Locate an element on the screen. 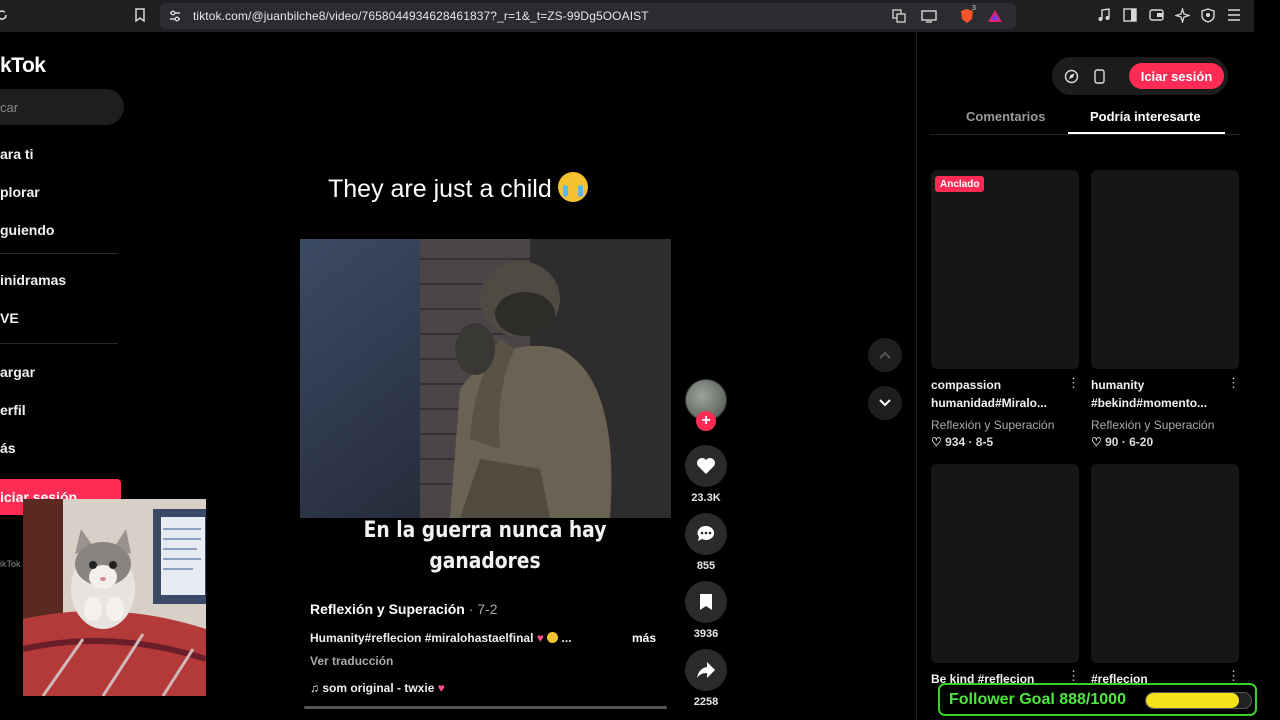 The image size is (1280, 720). share-button is located at coordinates (706, 670).